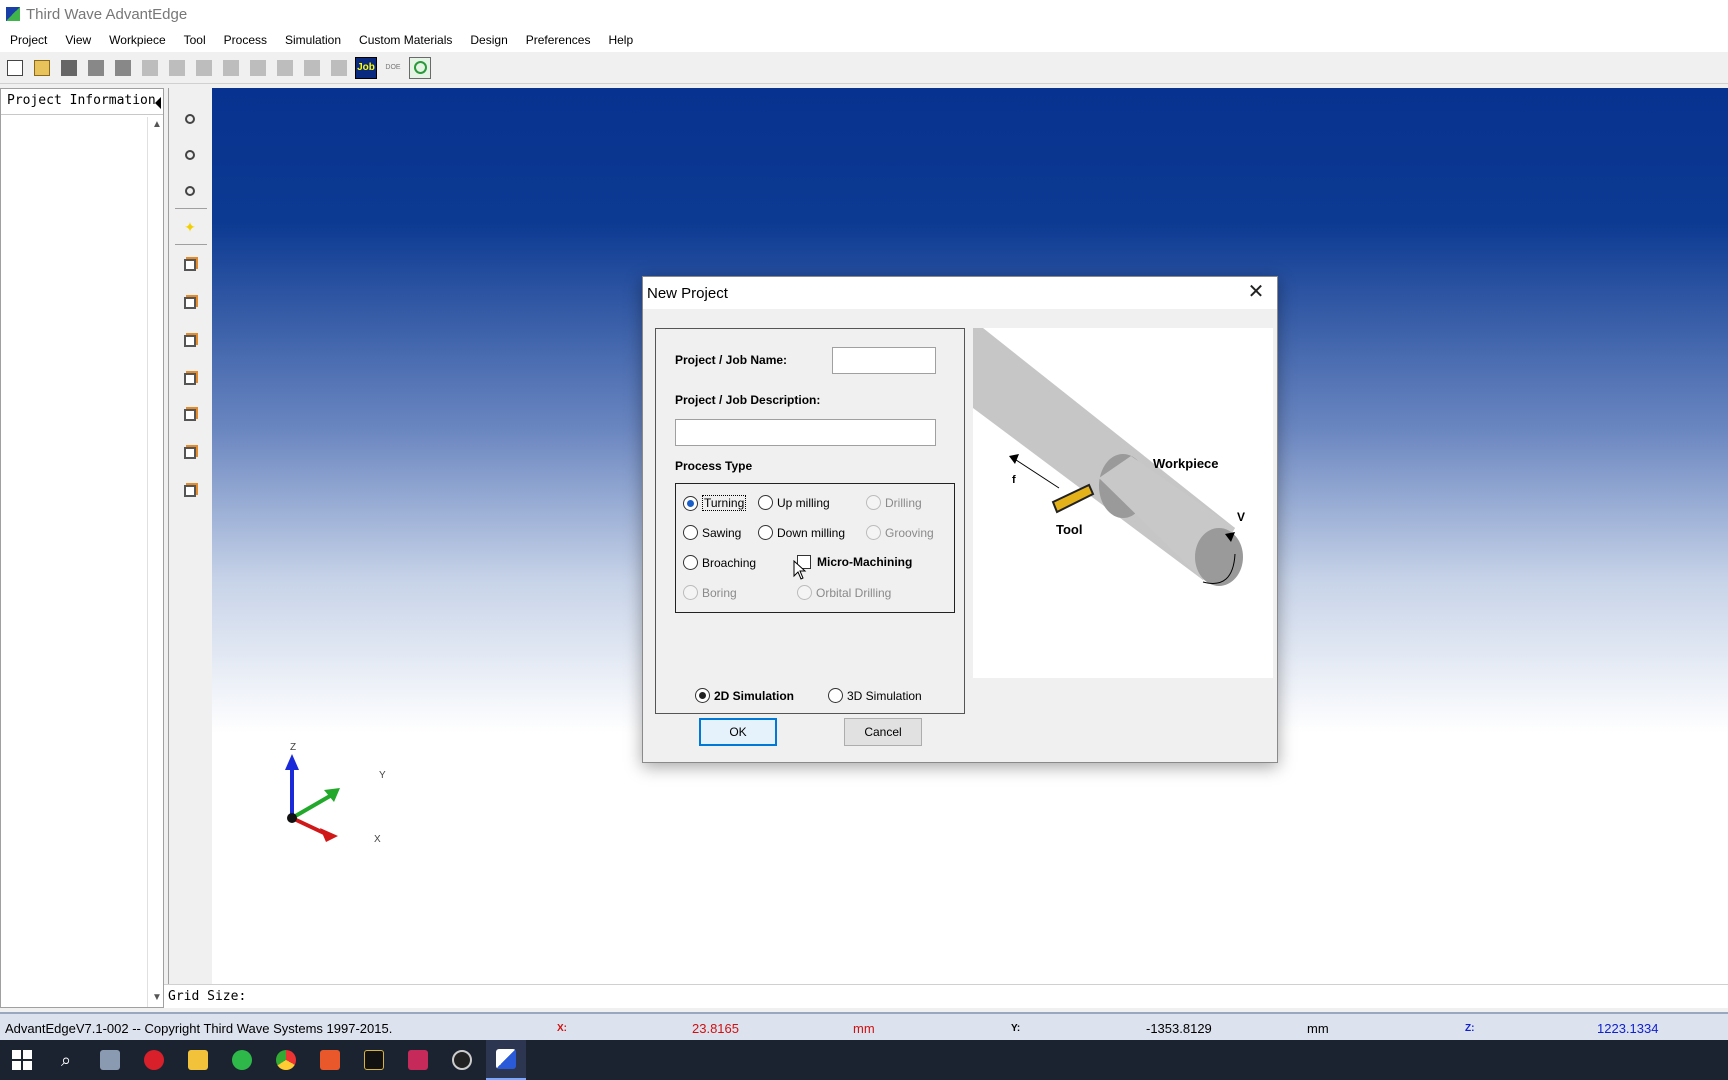 This screenshot has width=1728, height=1080. Describe the element at coordinates (1016, 1028) in the screenshot. I see `y-coordinate-label: Y:` at that location.